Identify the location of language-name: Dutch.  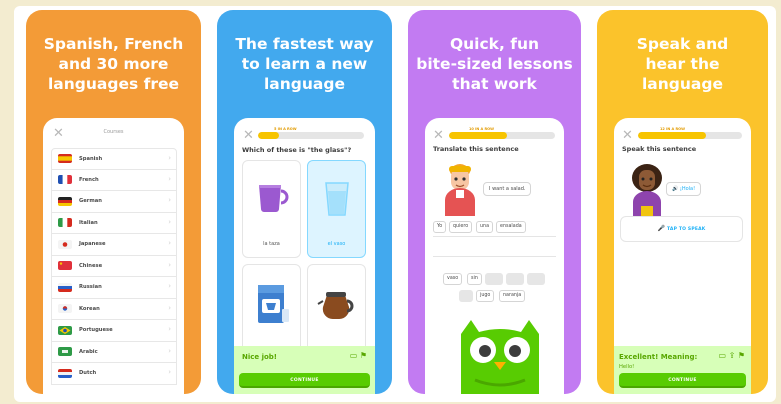
(88, 373).